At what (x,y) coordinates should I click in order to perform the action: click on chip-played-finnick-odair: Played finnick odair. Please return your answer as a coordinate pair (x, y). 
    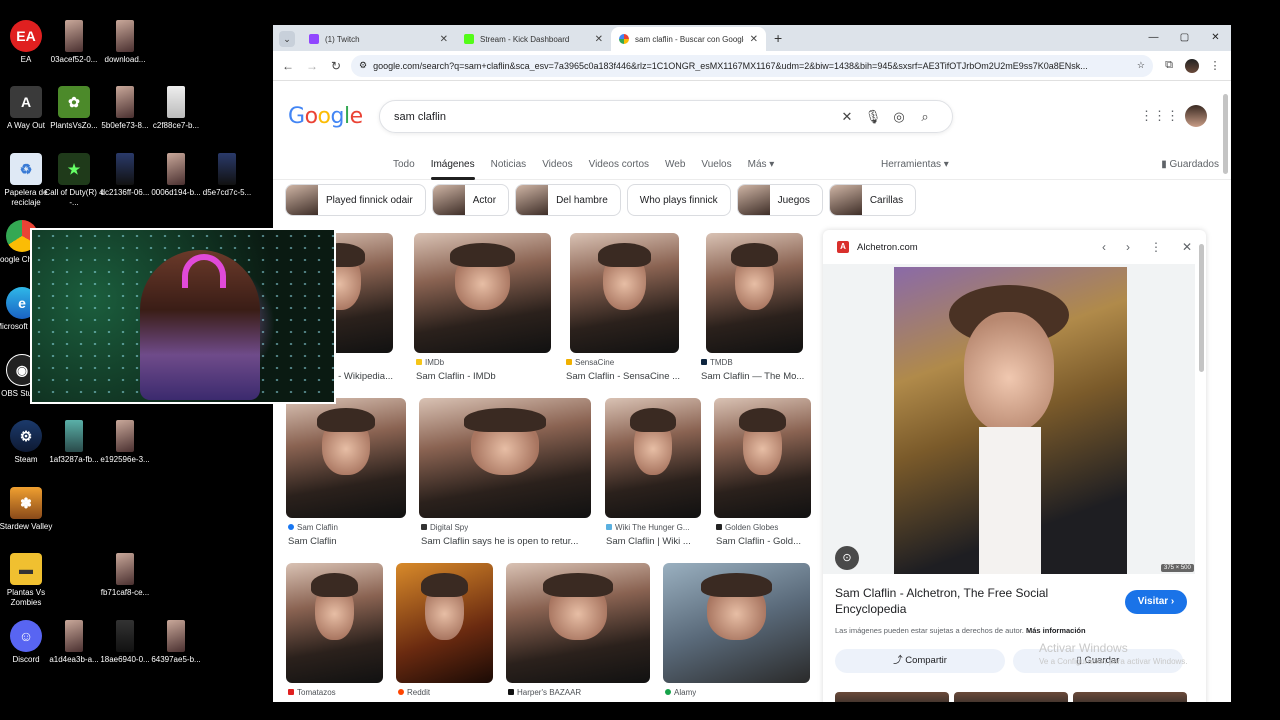
    Looking at the image, I should click on (355, 200).